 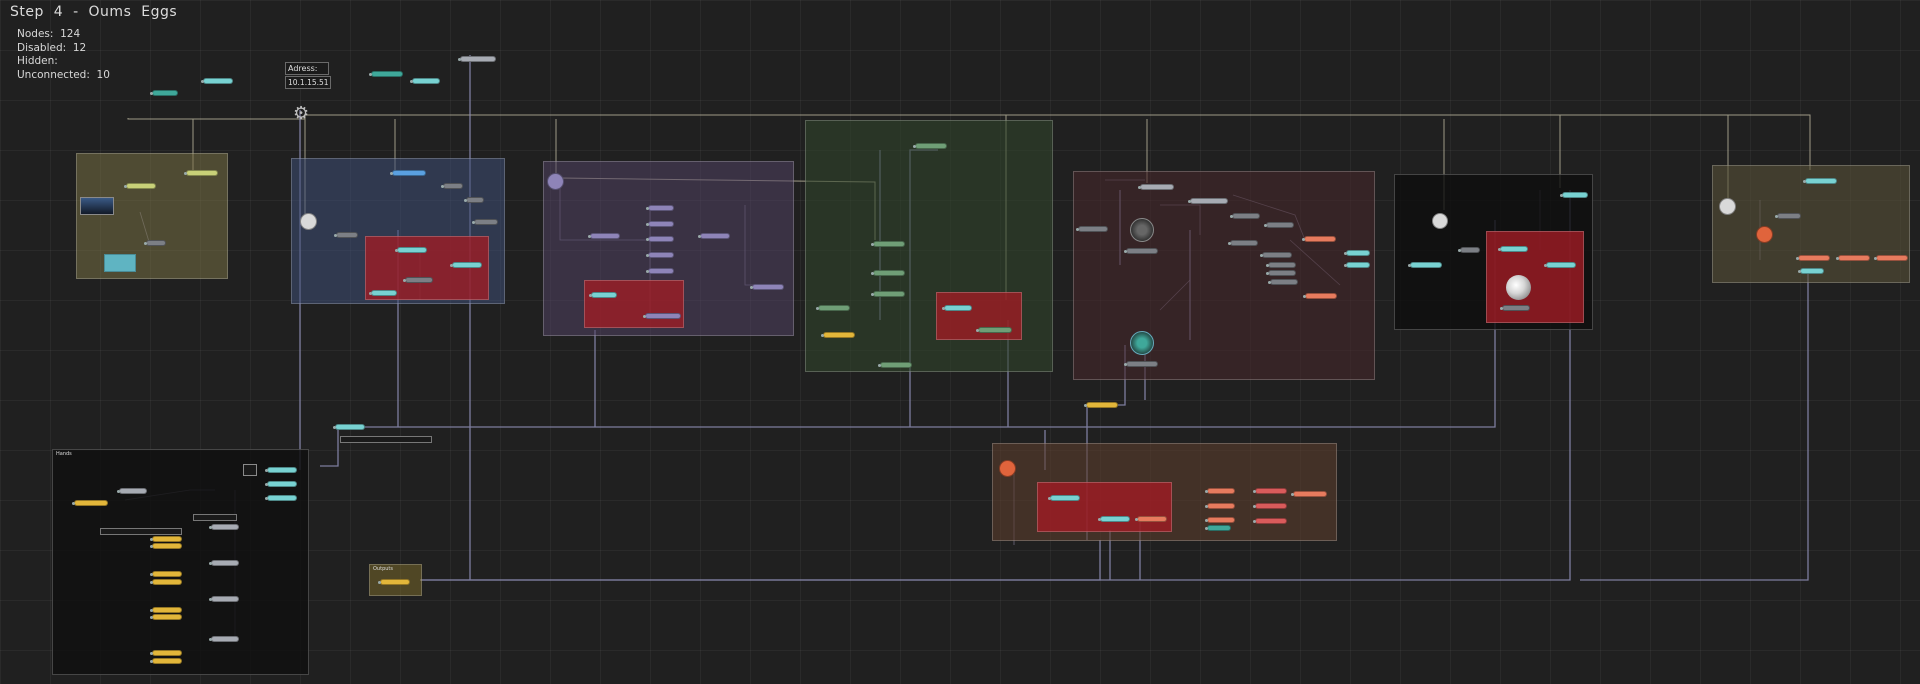 What do you see at coordinates (308, 82) in the screenshot?
I see `address-field: 10.1.15.51` at bounding box center [308, 82].